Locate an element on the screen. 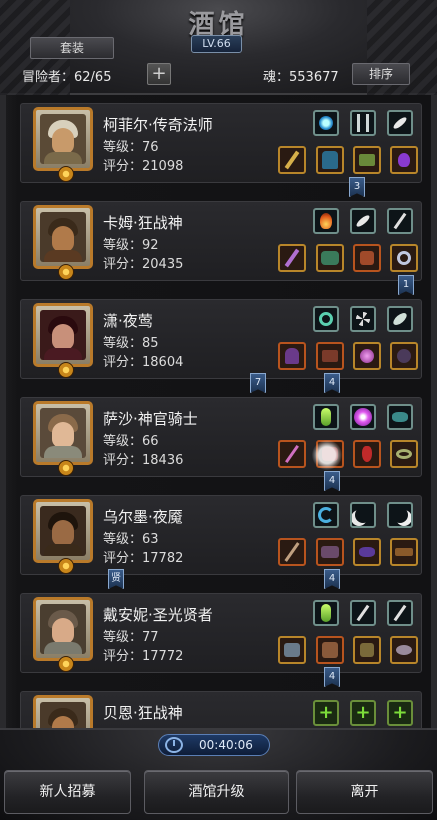 This screenshot has height=820, width=437. equip-cloak-icon is located at coordinates (292, 356).